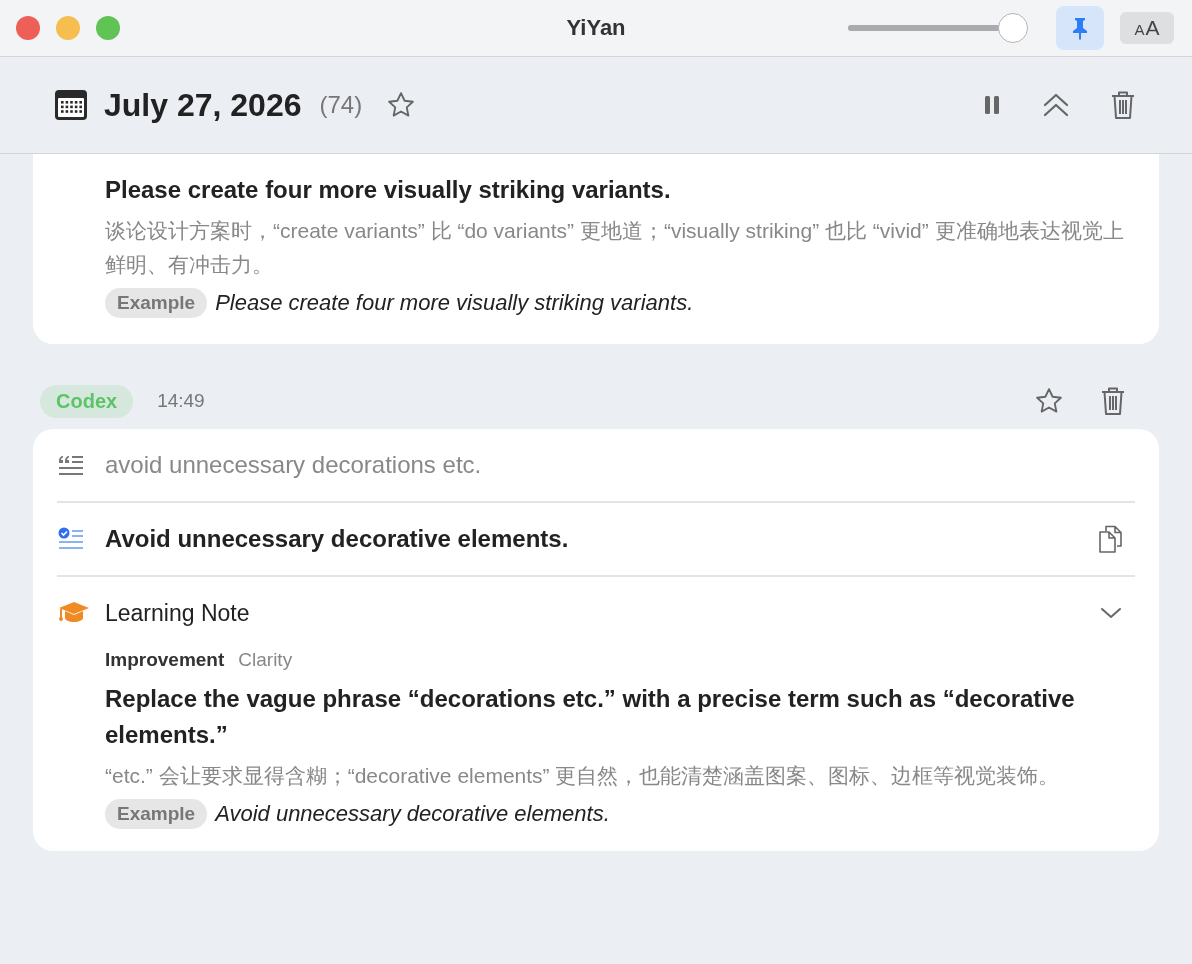  What do you see at coordinates (87, 401) in the screenshot?
I see `source-tag: Codex` at bounding box center [87, 401].